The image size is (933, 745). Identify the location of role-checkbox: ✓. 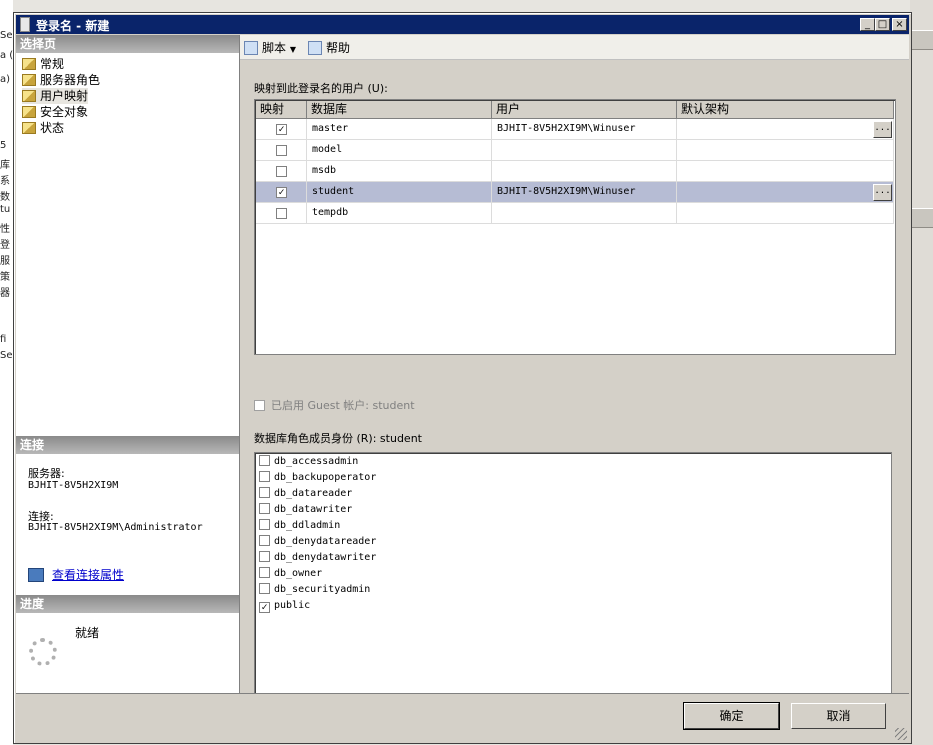
(264, 607).